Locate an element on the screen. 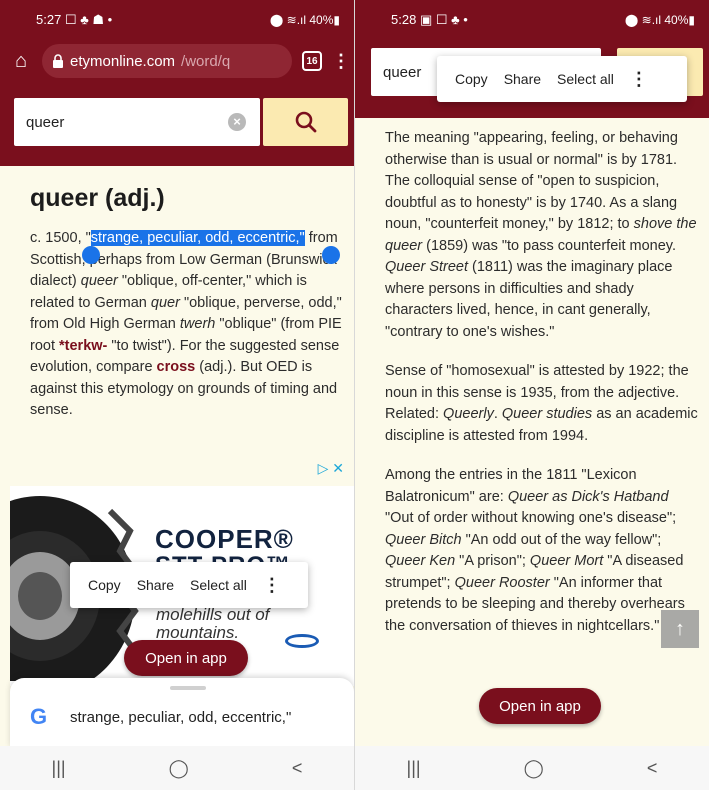  entry-text: (1859) was "to pass counterfeit money. is located at coordinates (549, 245).